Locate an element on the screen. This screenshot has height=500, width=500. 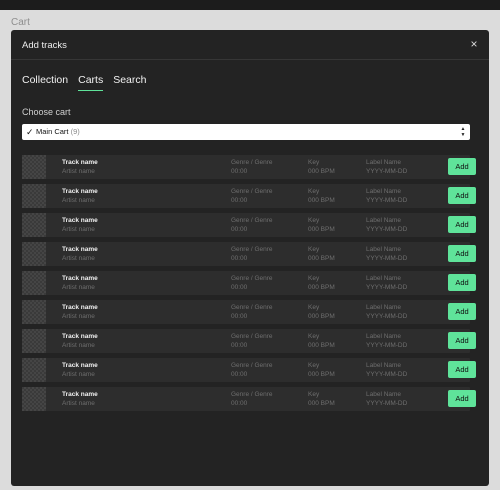
modal-title: Add tracks is located at coordinates (44, 45).